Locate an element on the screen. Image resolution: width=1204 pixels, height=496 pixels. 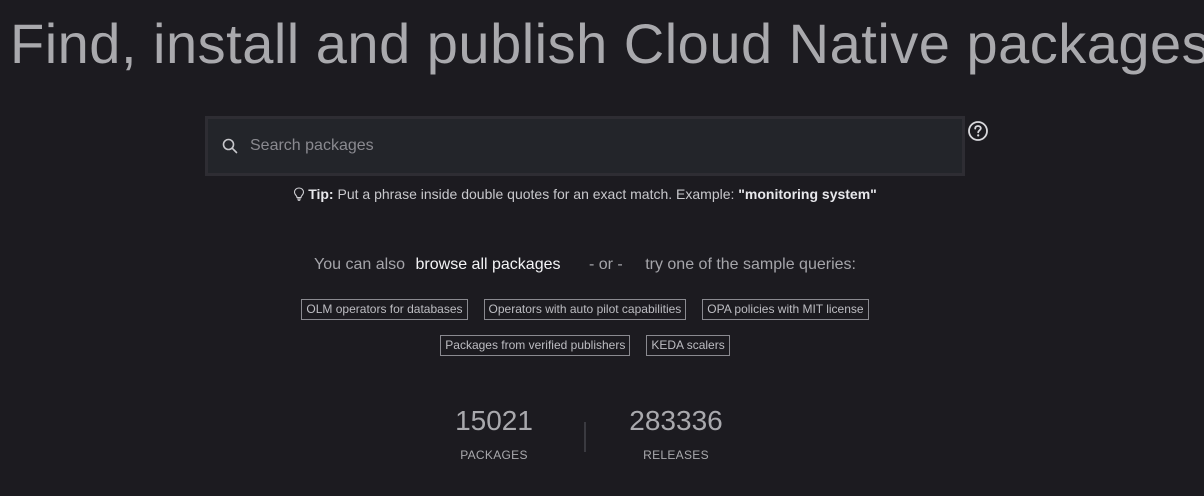
browse-suffix: try one of the sample queries: is located at coordinates (750, 264).